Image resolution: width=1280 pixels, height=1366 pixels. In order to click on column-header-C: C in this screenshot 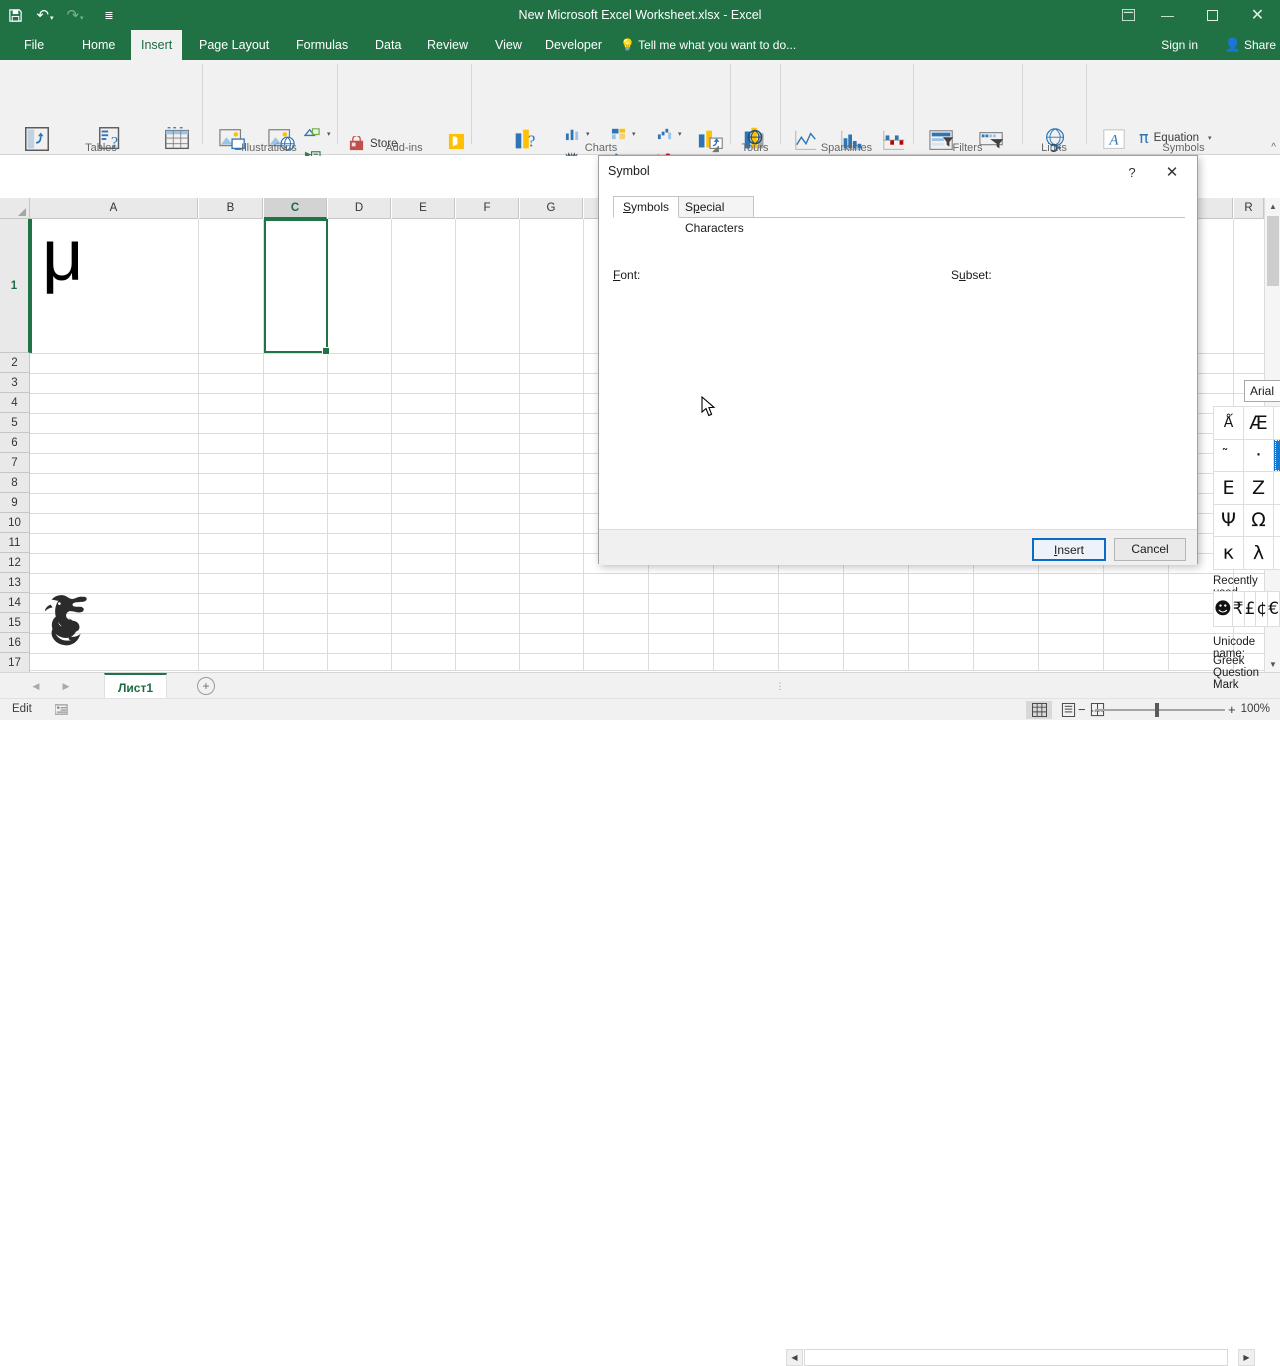, I will do `click(295, 208)`.